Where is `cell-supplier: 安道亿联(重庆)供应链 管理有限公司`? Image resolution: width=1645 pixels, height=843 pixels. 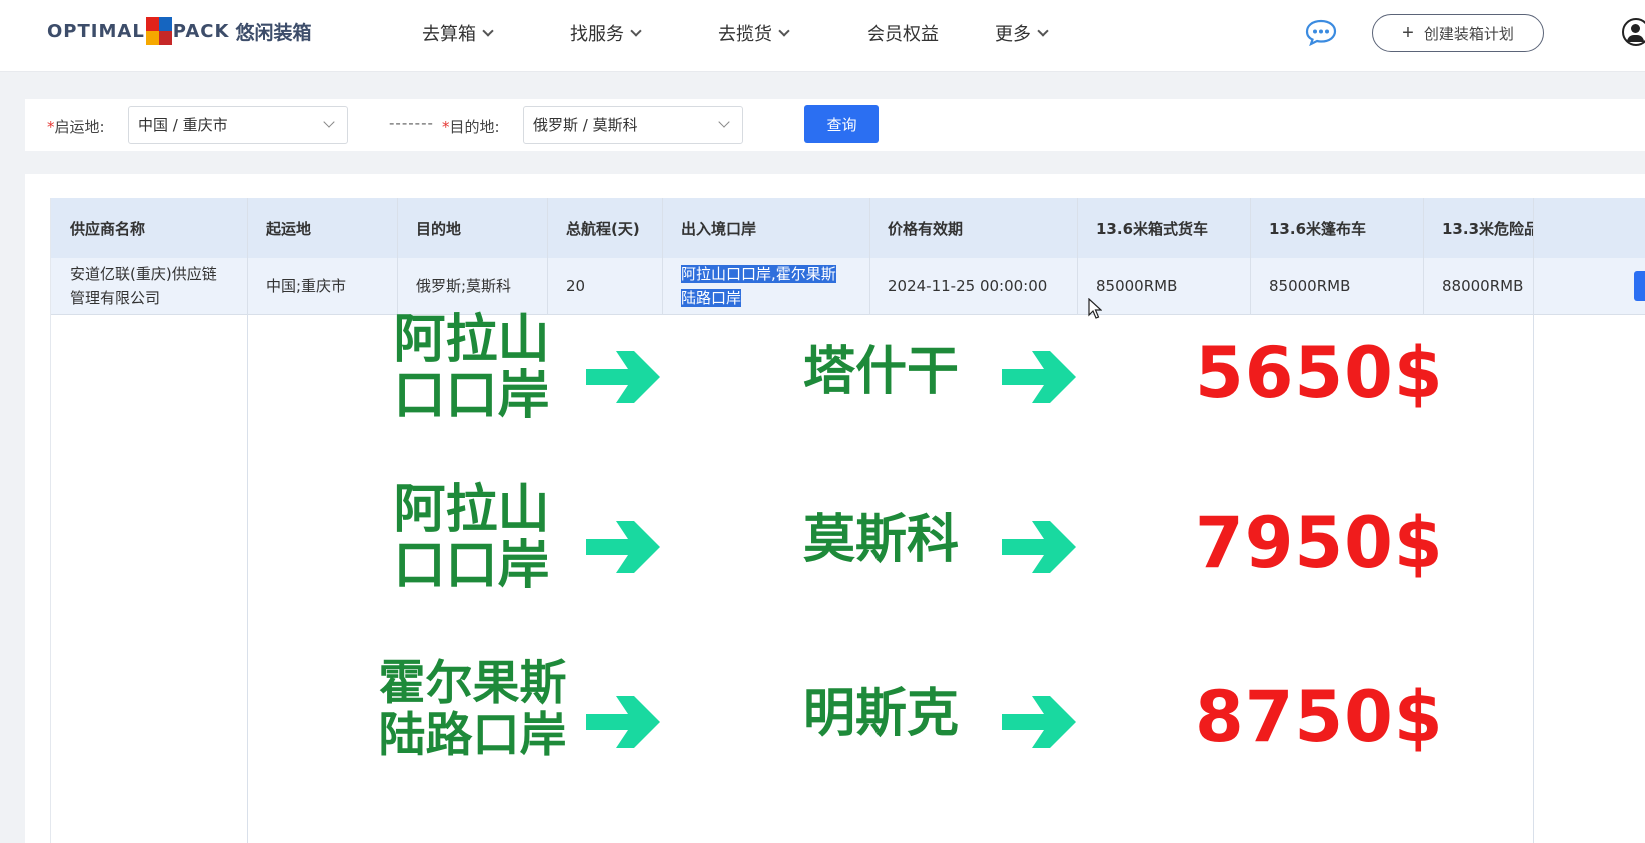
cell-supplier: 安道亿联(重庆)供应链 管理有限公司 is located at coordinates (149, 286).